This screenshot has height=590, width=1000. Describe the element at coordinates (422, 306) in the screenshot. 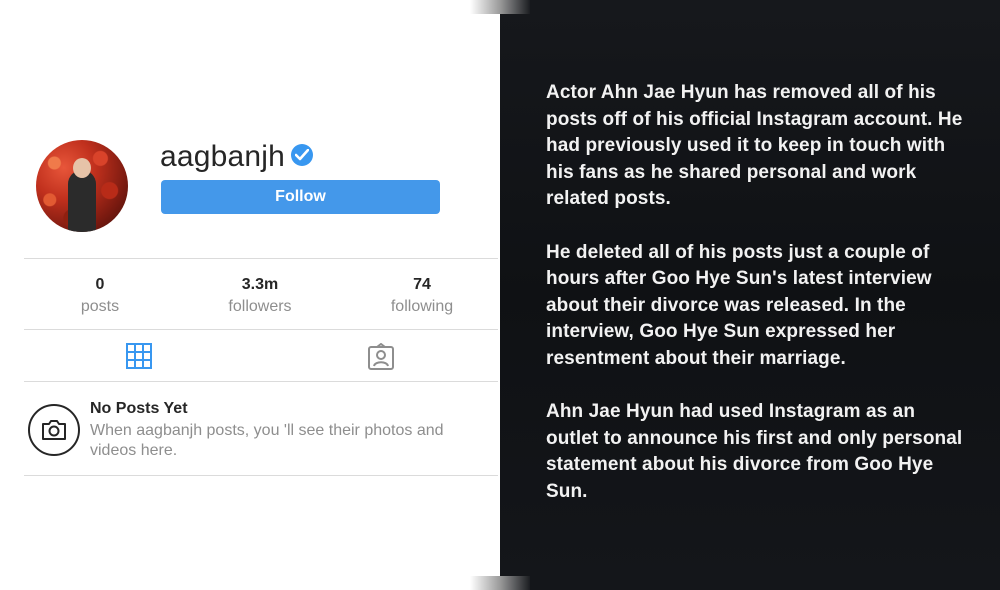

I see `stat-label: following` at that location.